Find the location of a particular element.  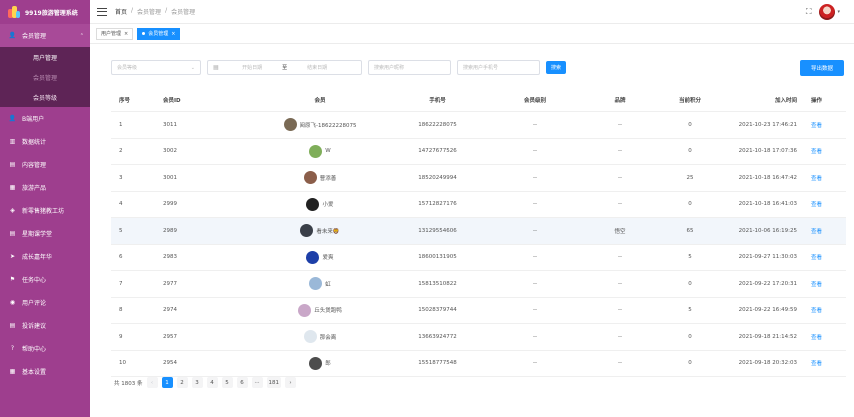

page-button-1: 1 is located at coordinates (167, 382).